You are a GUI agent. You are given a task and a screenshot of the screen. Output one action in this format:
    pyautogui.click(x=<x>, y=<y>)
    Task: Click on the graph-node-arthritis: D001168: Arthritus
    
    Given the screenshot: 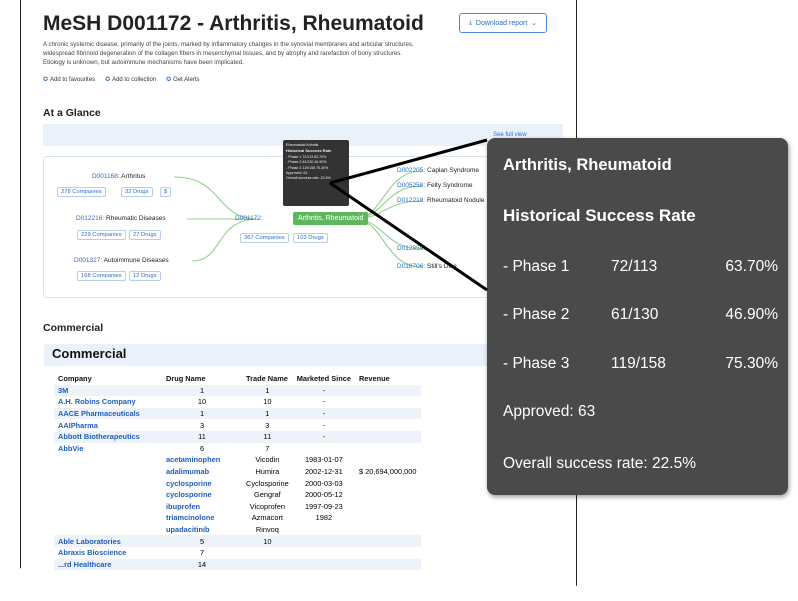 What is the action you would take?
    pyautogui.click(x=118, y=176)
    